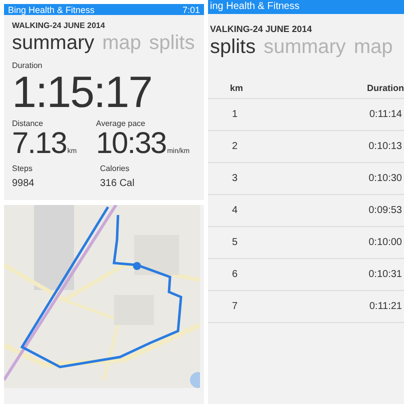 The height and width of the screenshot is (404, 404). Describe the element at coordinates (235, 147) in the screenshot. I see `table-cell-text: 2` at that location.